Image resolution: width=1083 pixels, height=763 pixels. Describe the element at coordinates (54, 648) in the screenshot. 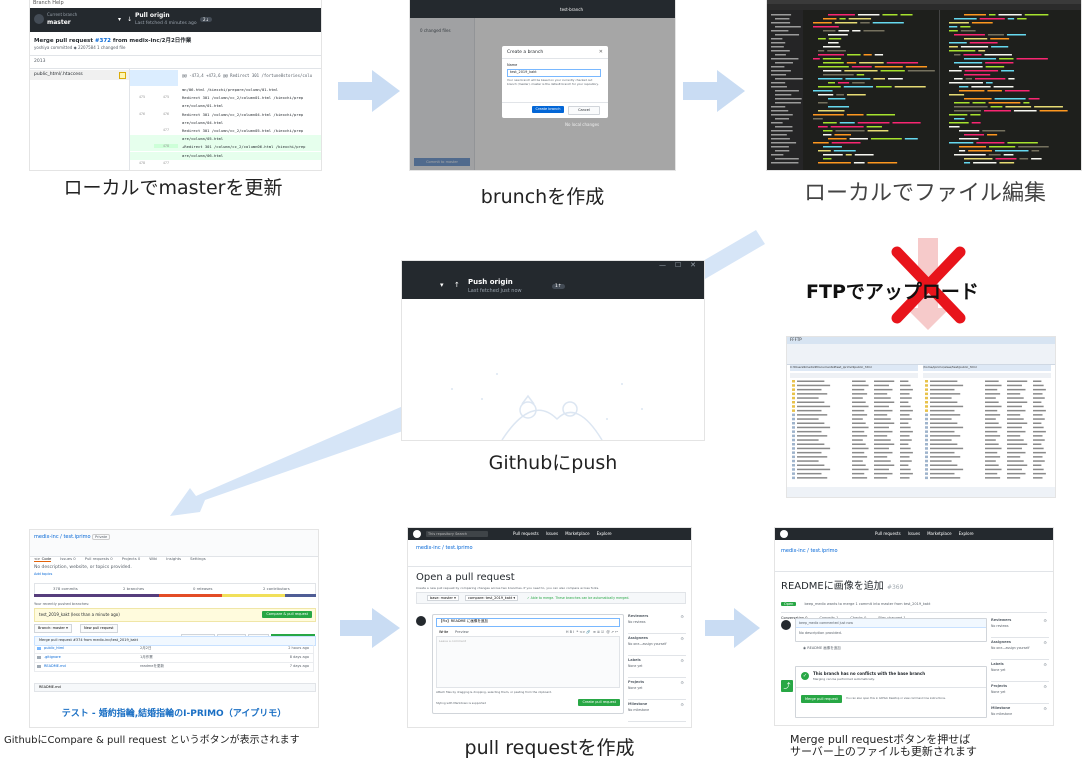

I see `file-name: public_html` at that location.